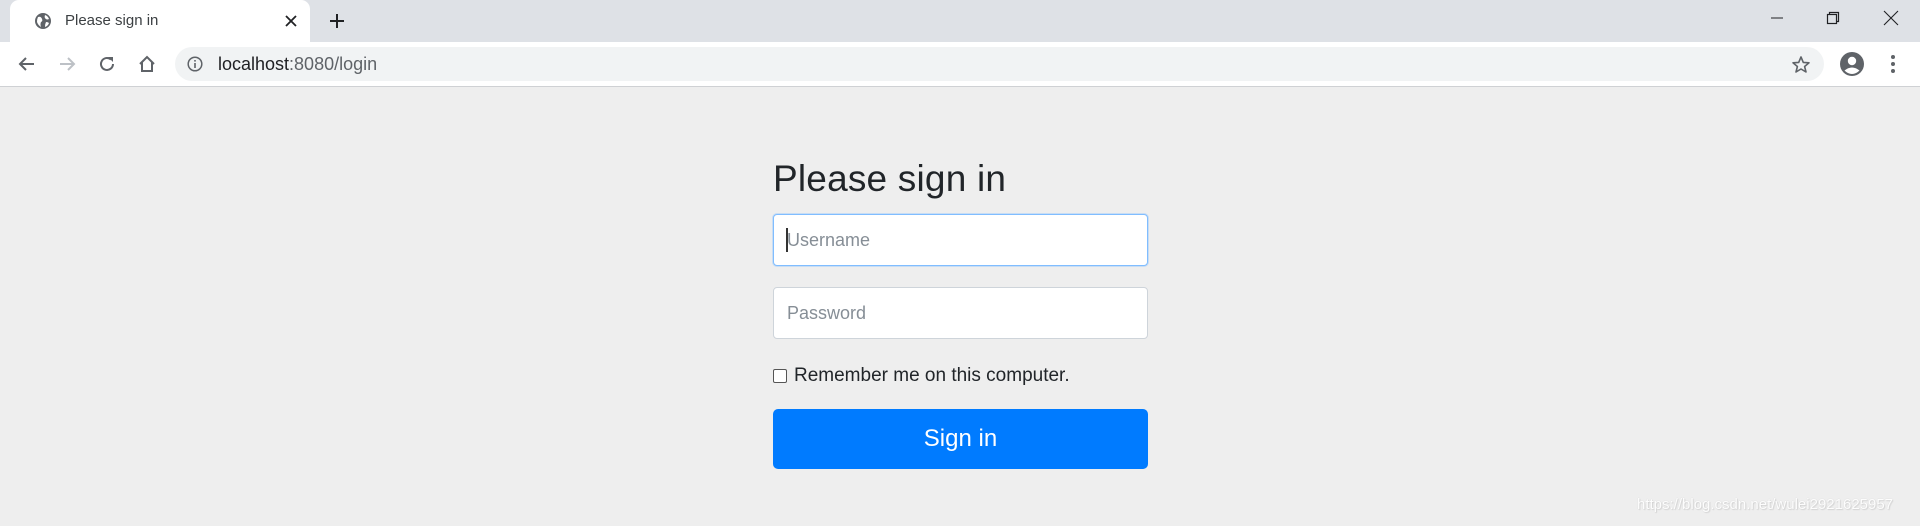 Image resolution: width=1920 pixels, height=526 pixels. Describe the element at coordinates (890, 178) in the screenshot. I see `page-title: Please sign in` at that location.